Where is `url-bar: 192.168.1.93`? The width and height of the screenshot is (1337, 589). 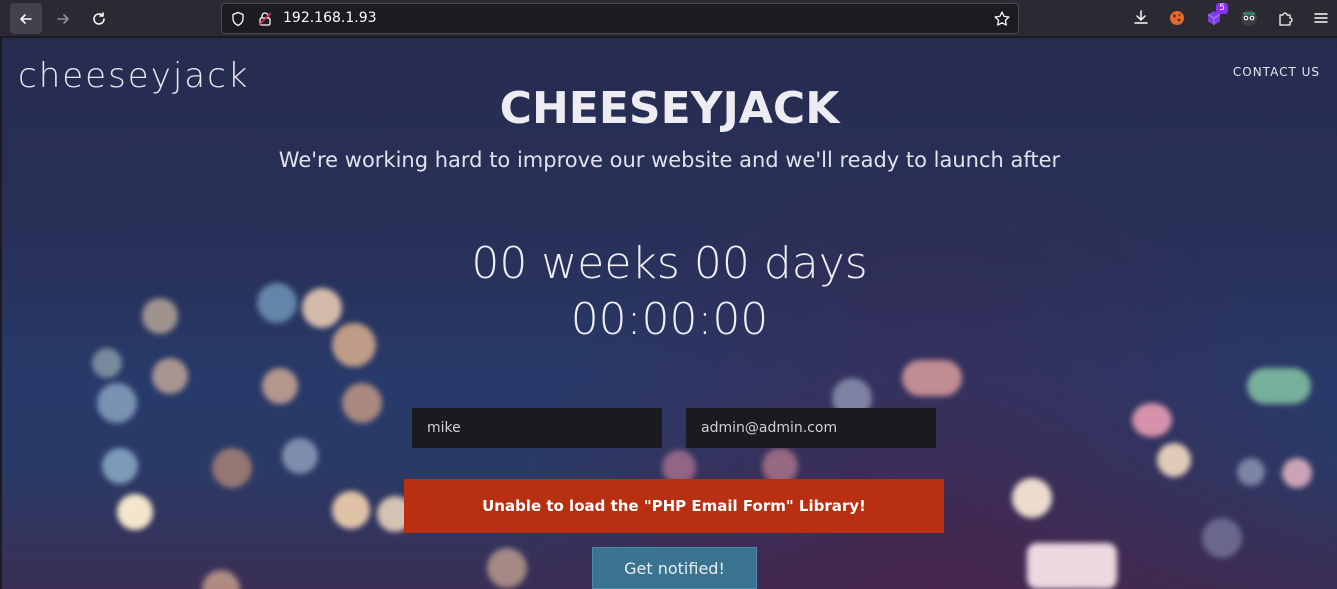
url-bar: 192.168.1.93 is located at coordinates (620, 18).